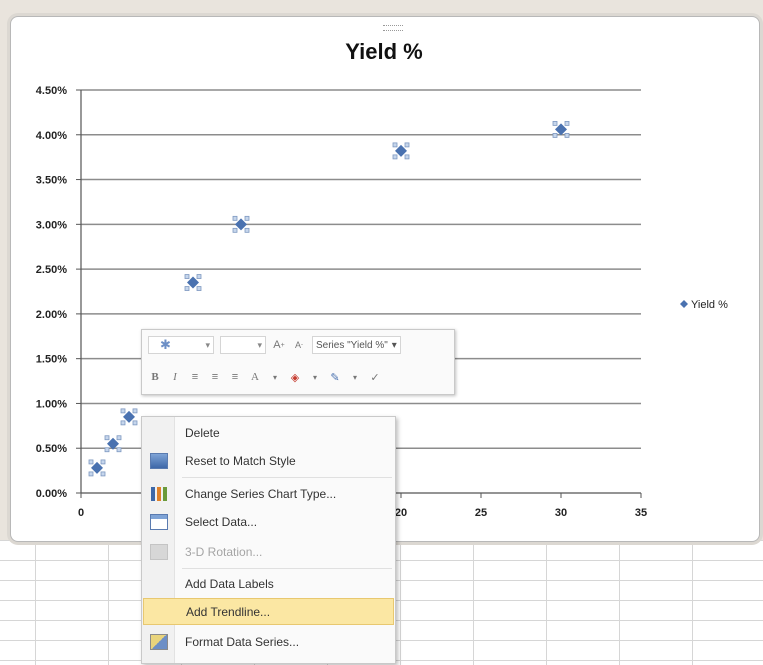 The width and height of the screenshot is (763, 665). What do you see at coordinates (383, 51) in the screenshot?
I see `chart-title: Yield %` at bounding box center [383, 51].